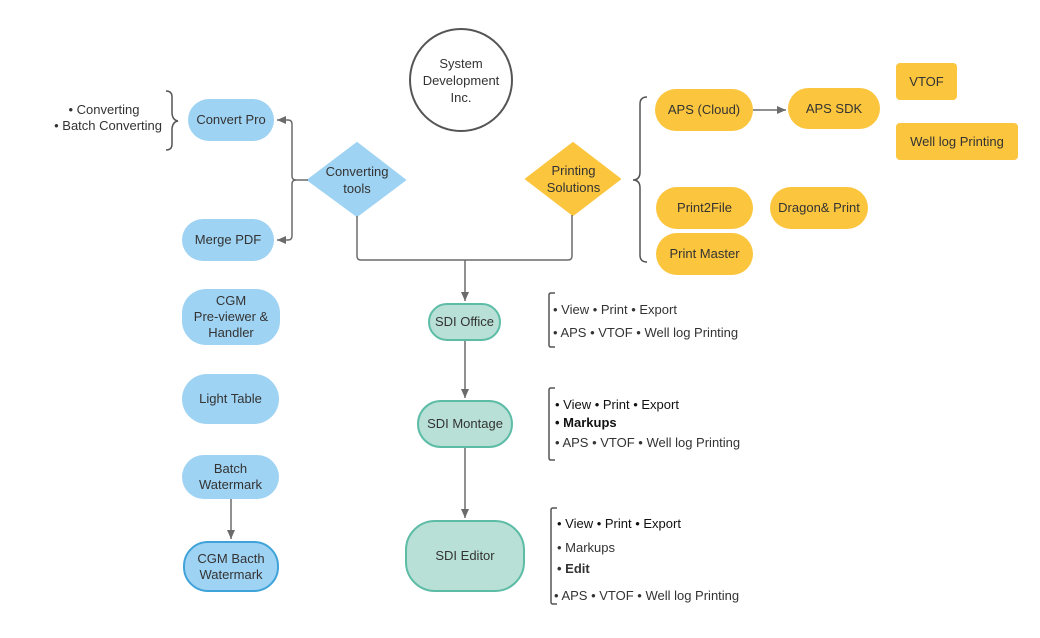 Image resolution: width=1040 pixels, height=638 pixels. I want to click on company-line2: Development, so click(461, 80).